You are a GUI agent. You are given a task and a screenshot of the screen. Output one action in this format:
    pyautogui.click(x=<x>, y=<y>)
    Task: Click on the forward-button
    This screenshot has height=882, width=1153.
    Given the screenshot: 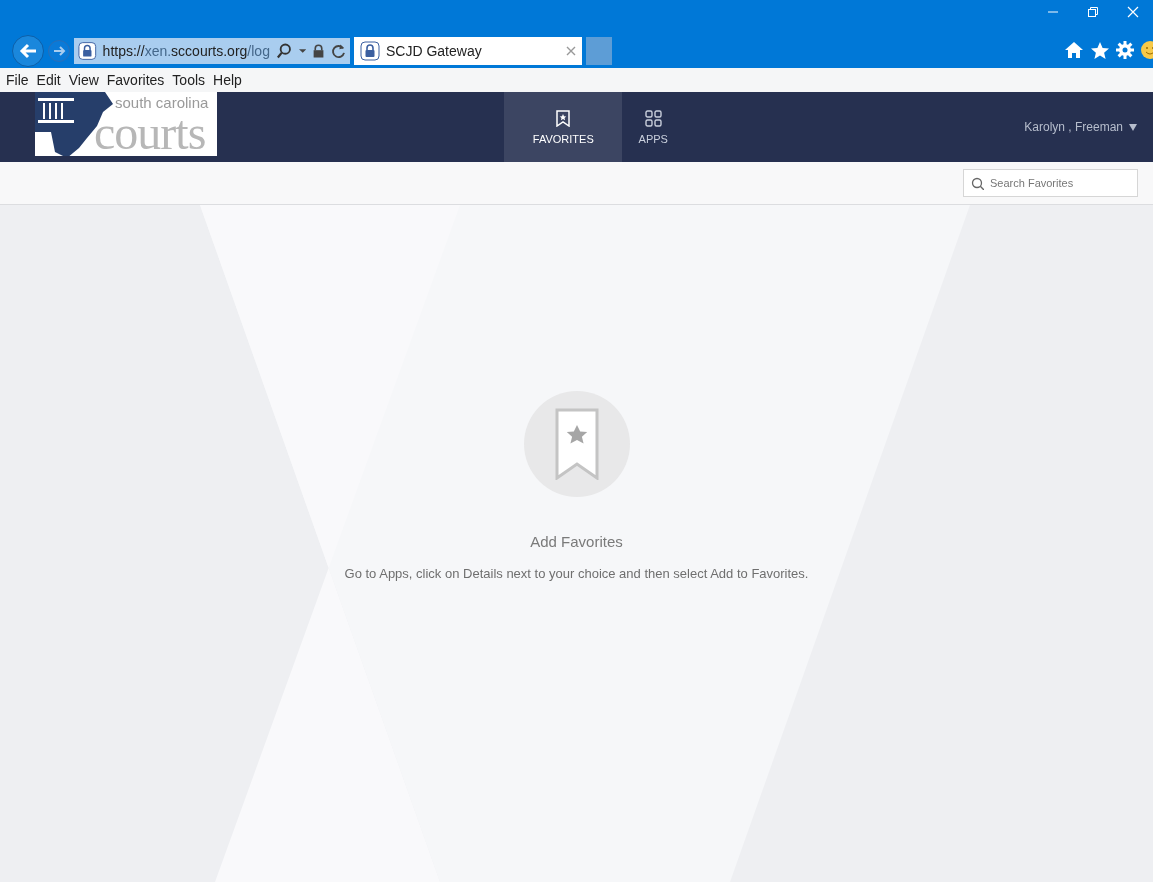 What is the action you would take?
    pyautogui.click(x=59, y=51)
    